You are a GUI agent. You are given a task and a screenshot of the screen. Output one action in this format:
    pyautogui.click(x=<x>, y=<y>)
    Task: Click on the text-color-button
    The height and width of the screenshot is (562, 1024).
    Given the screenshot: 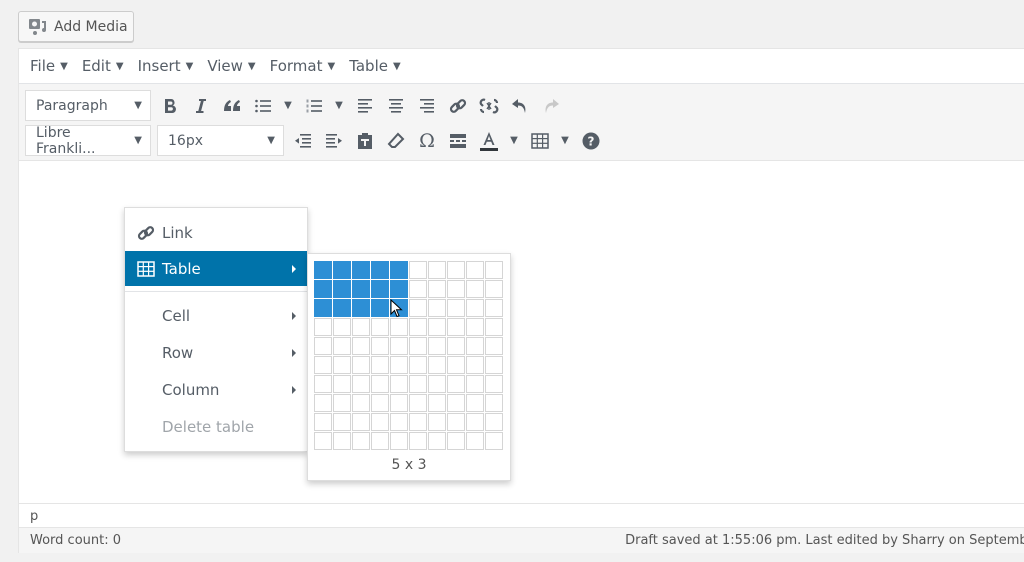 What is the action you would take?
    pyautogui.click(x=489, y=141)
    